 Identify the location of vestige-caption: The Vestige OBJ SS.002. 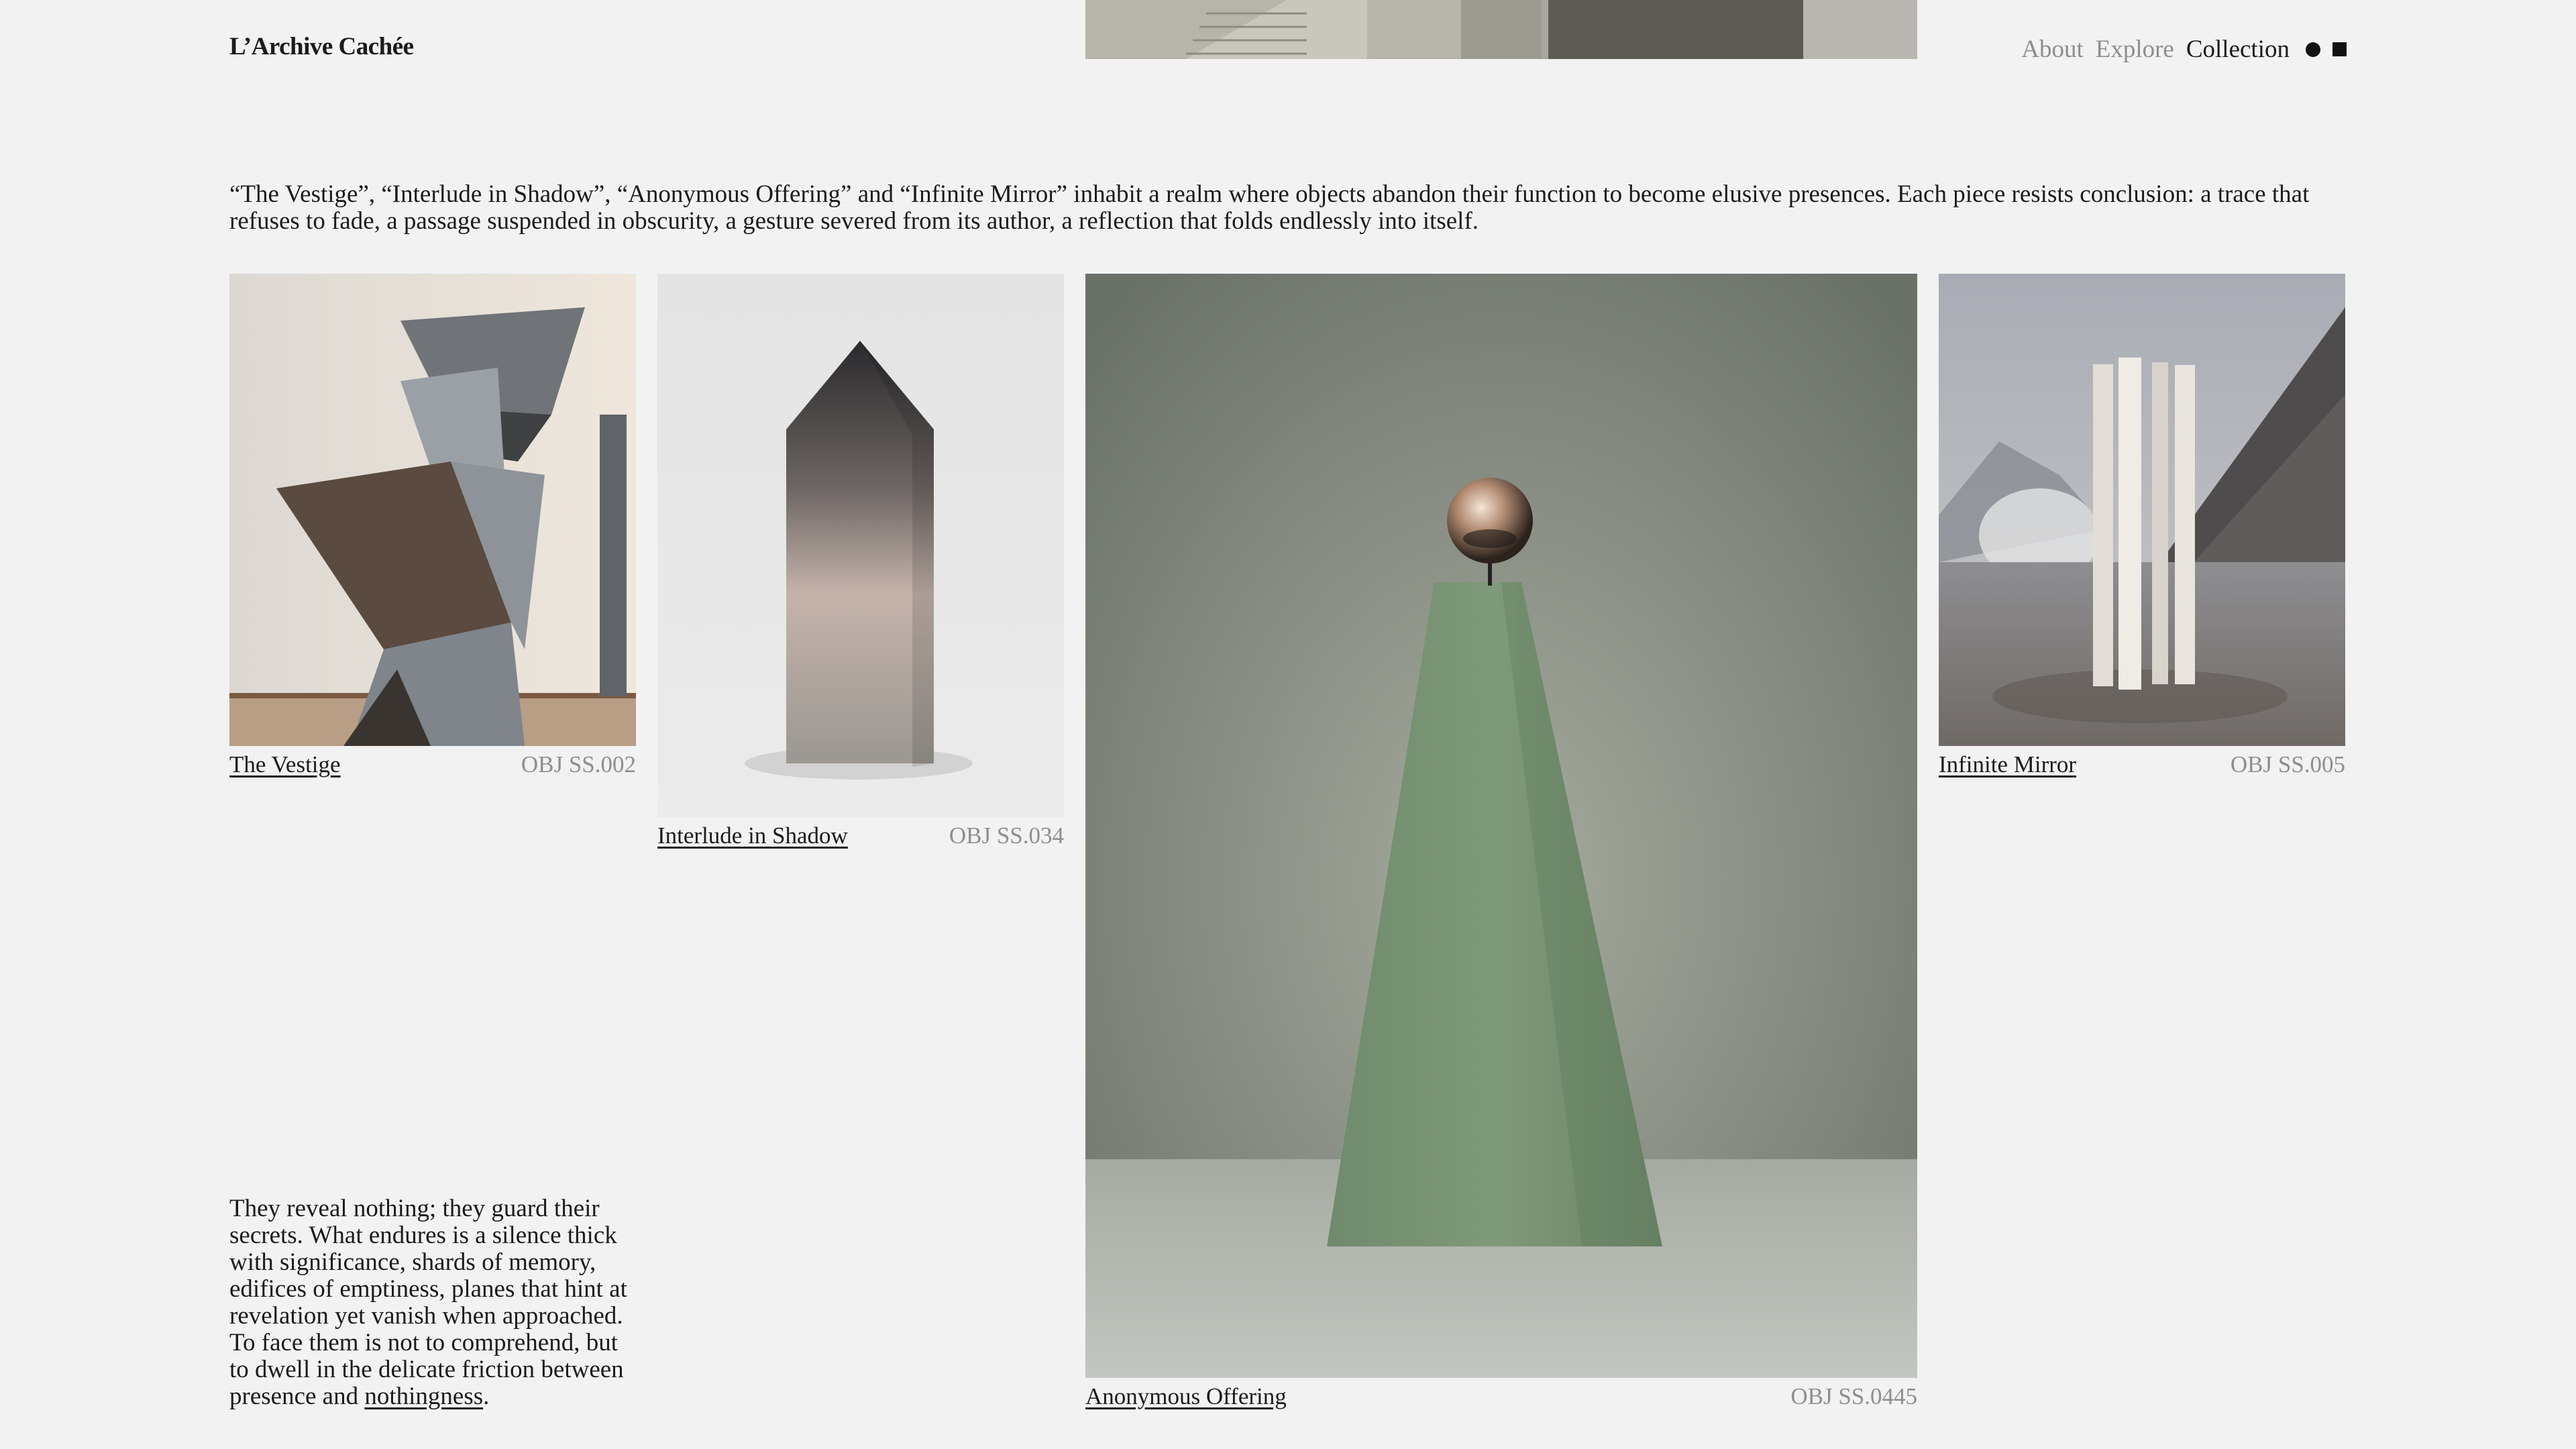
(432, 764).